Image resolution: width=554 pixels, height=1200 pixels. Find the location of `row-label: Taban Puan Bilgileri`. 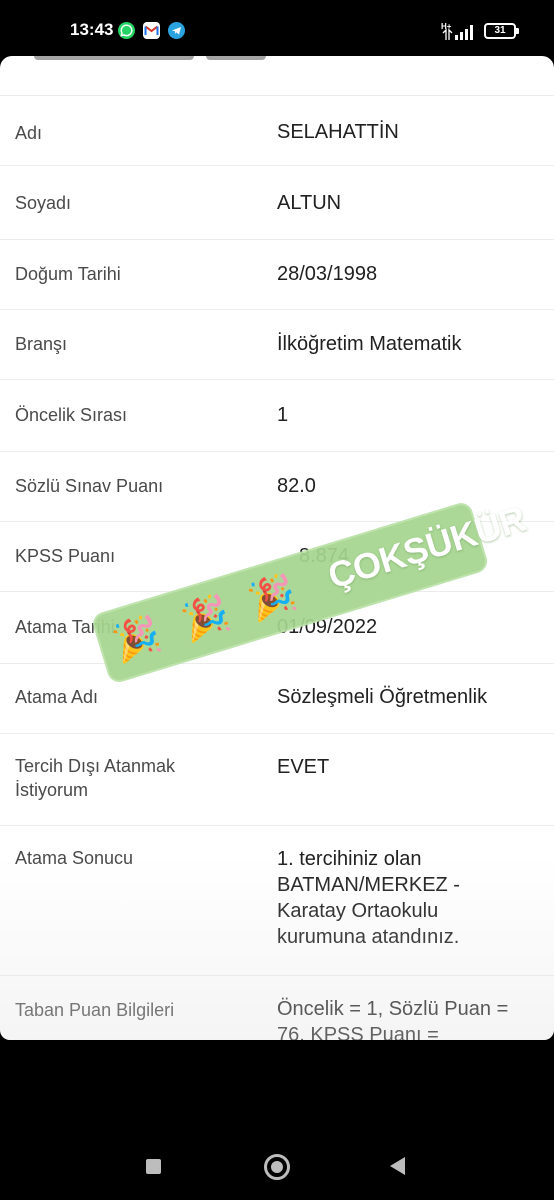

row-label: Taban Puan Bilgileri is located at coordinates (95, 1010).